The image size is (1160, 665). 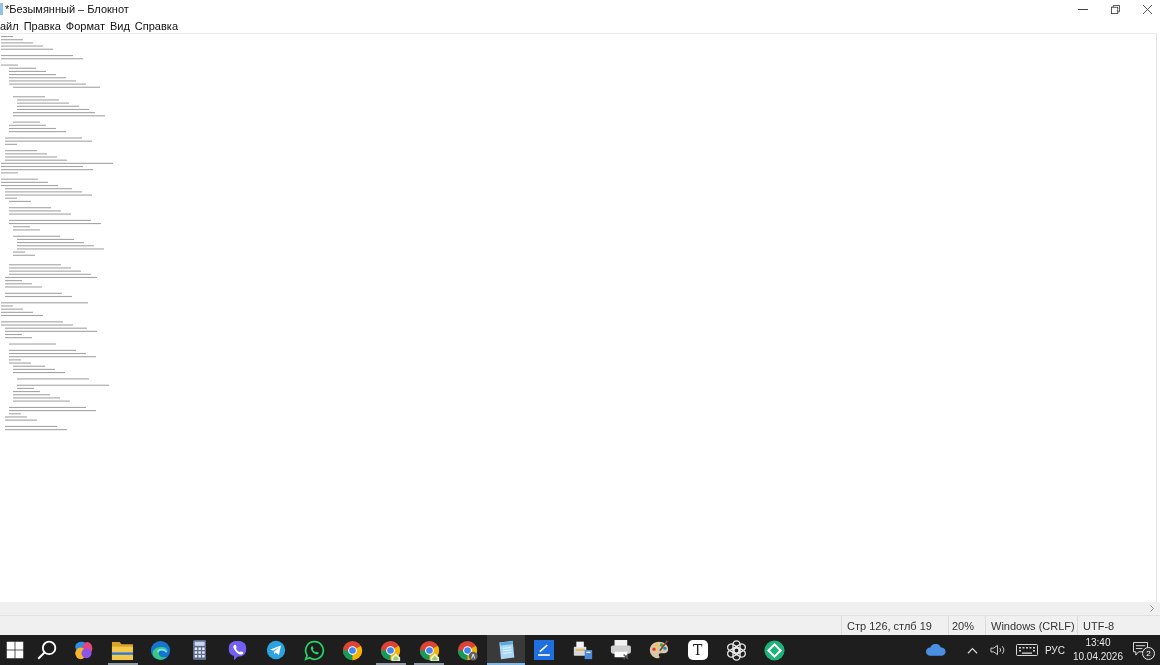 What do you see at coordinates (1033, 625) in the screenshot?
I see `line-endings: Windows (CRLF)` at bounding box center [1033, 625].